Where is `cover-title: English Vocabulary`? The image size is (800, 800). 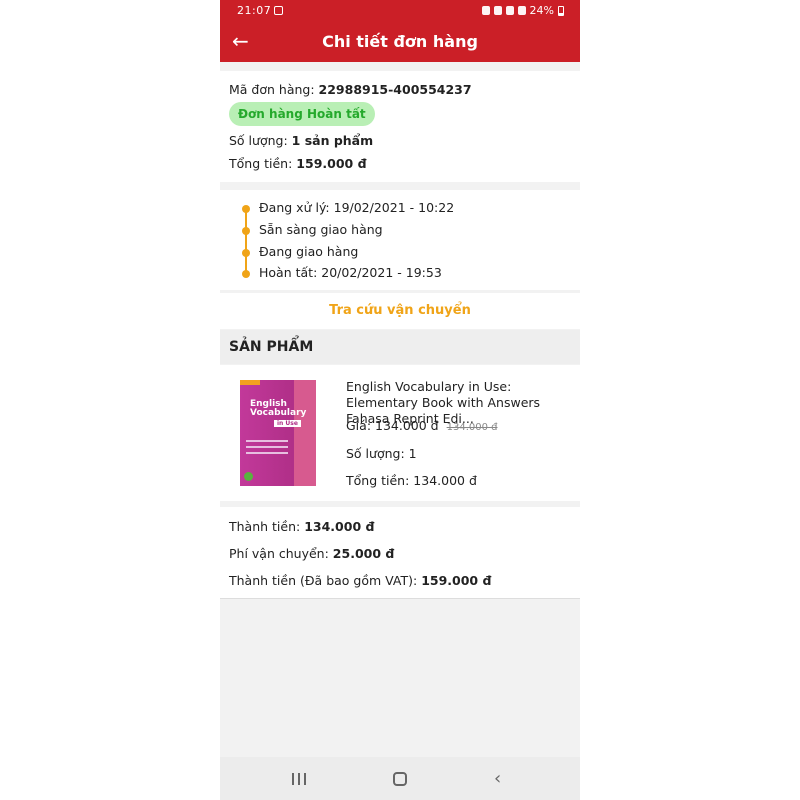
cover-title: English Vocabulary is located at coordinates (278, 408).